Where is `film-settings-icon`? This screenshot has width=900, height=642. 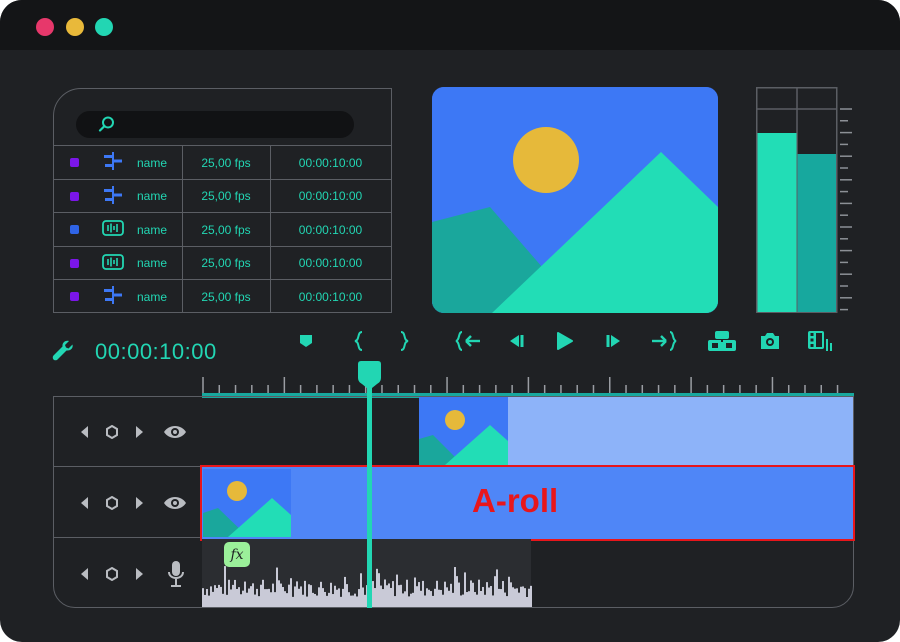
film-settings-icon is located at coordinates (821, 341).